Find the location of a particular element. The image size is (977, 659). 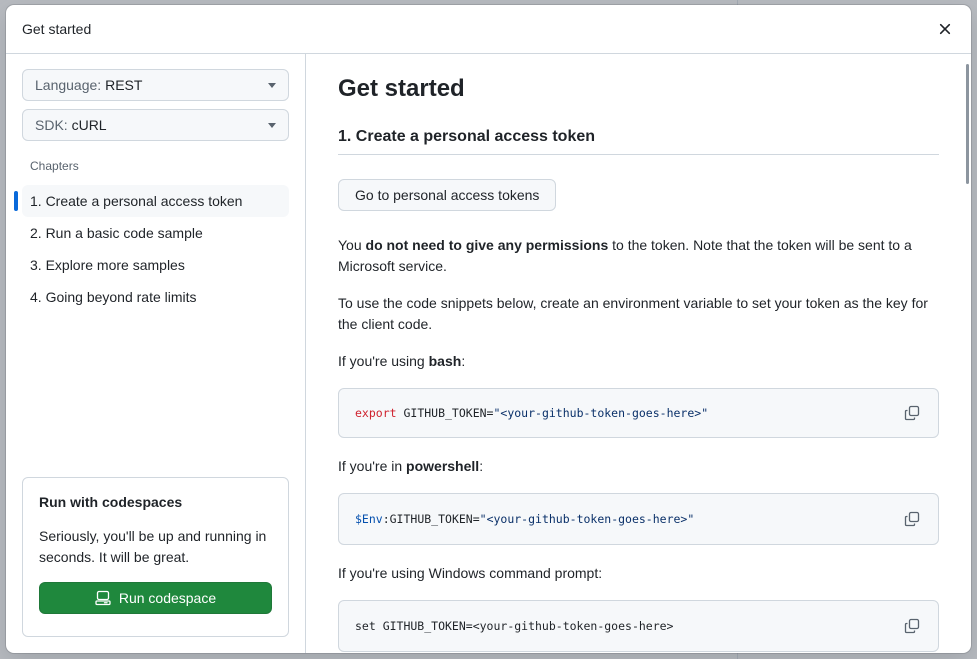

close-button is located at coordinates (945, 29).